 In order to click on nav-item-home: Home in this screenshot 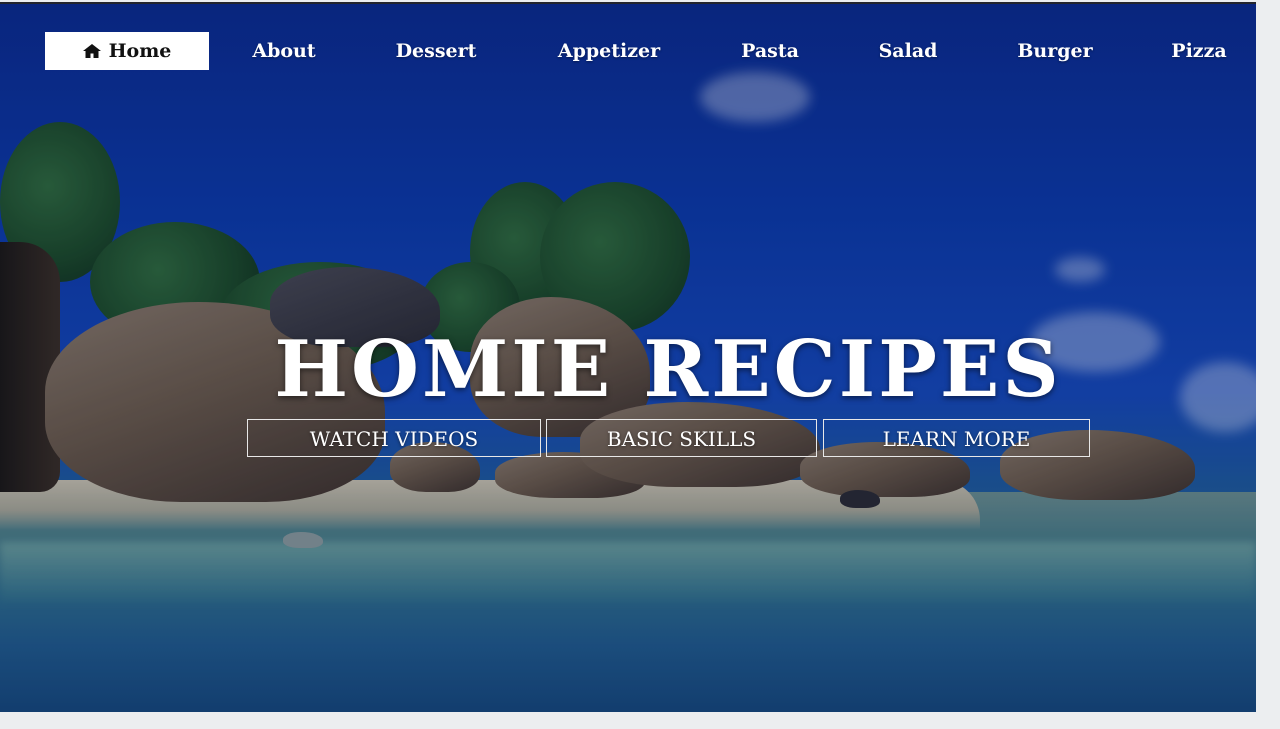, I will do `click(127, 51)`.